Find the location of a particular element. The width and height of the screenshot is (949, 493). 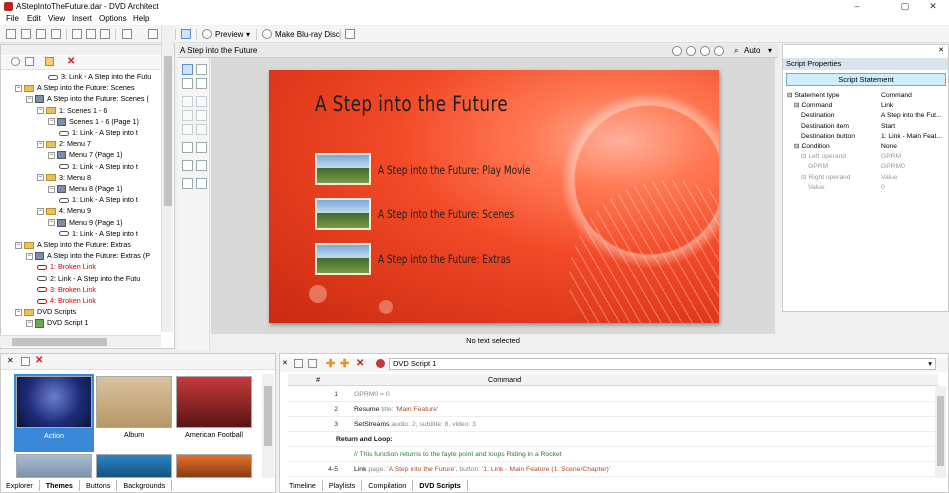

tree-item: − Menu 9 (Page 1) is located at coordinates (85, 222).